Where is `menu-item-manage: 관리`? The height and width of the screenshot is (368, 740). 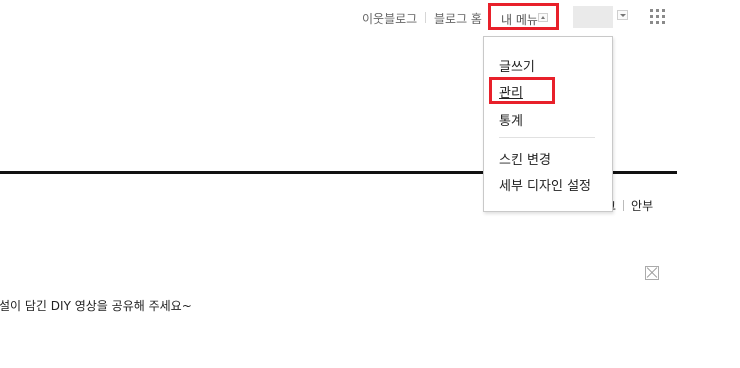 menu-item-manage: 관리 is located at coordinates (511, 91).